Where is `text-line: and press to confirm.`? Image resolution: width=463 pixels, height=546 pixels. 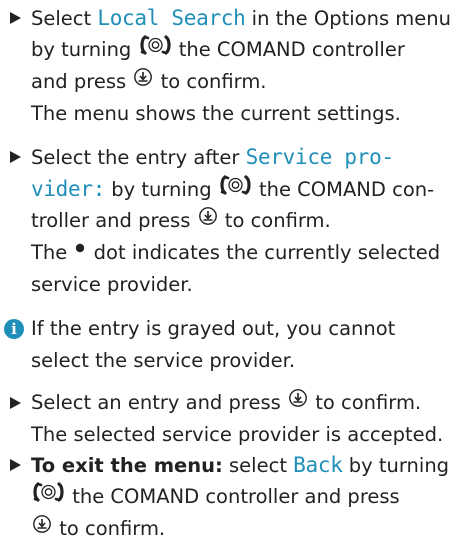 text-line: and press to confirm. is located at coordinates (149, 82).